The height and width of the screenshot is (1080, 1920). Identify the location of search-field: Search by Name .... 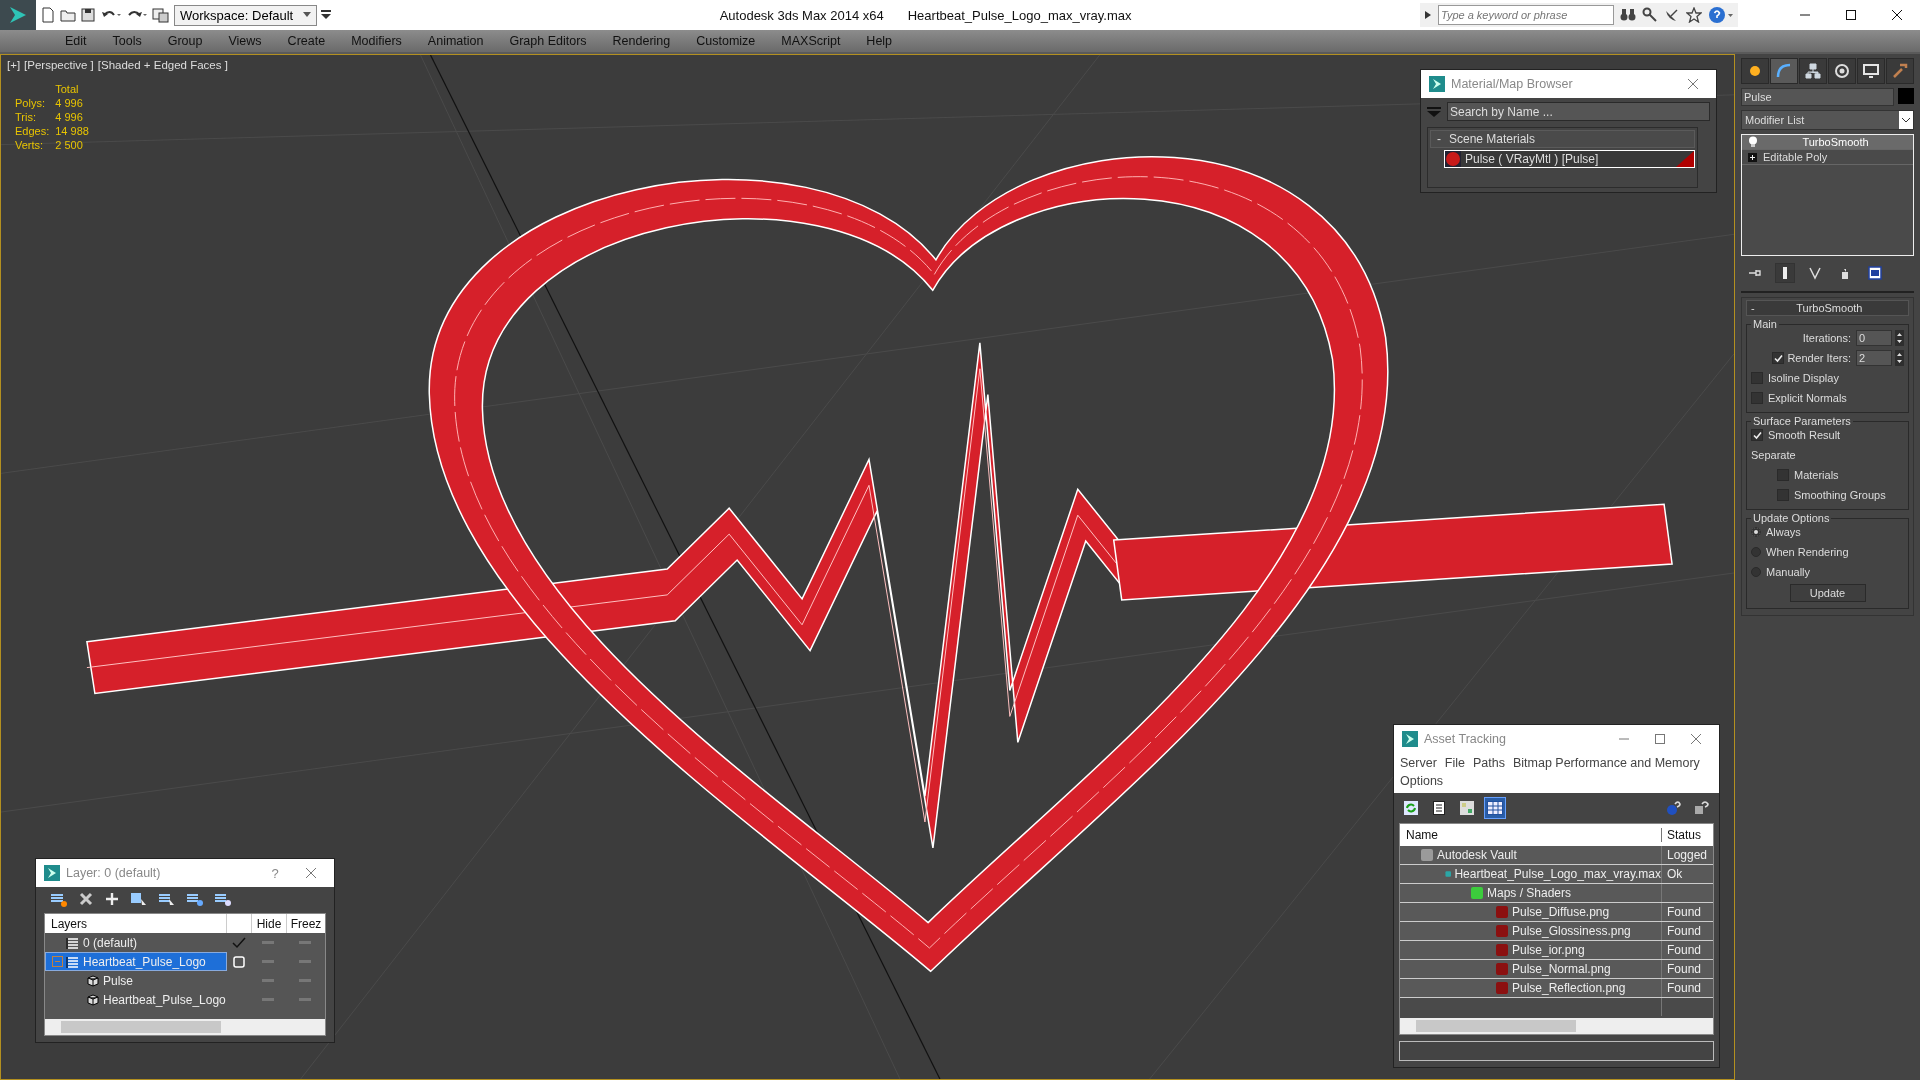
(1578, 111).